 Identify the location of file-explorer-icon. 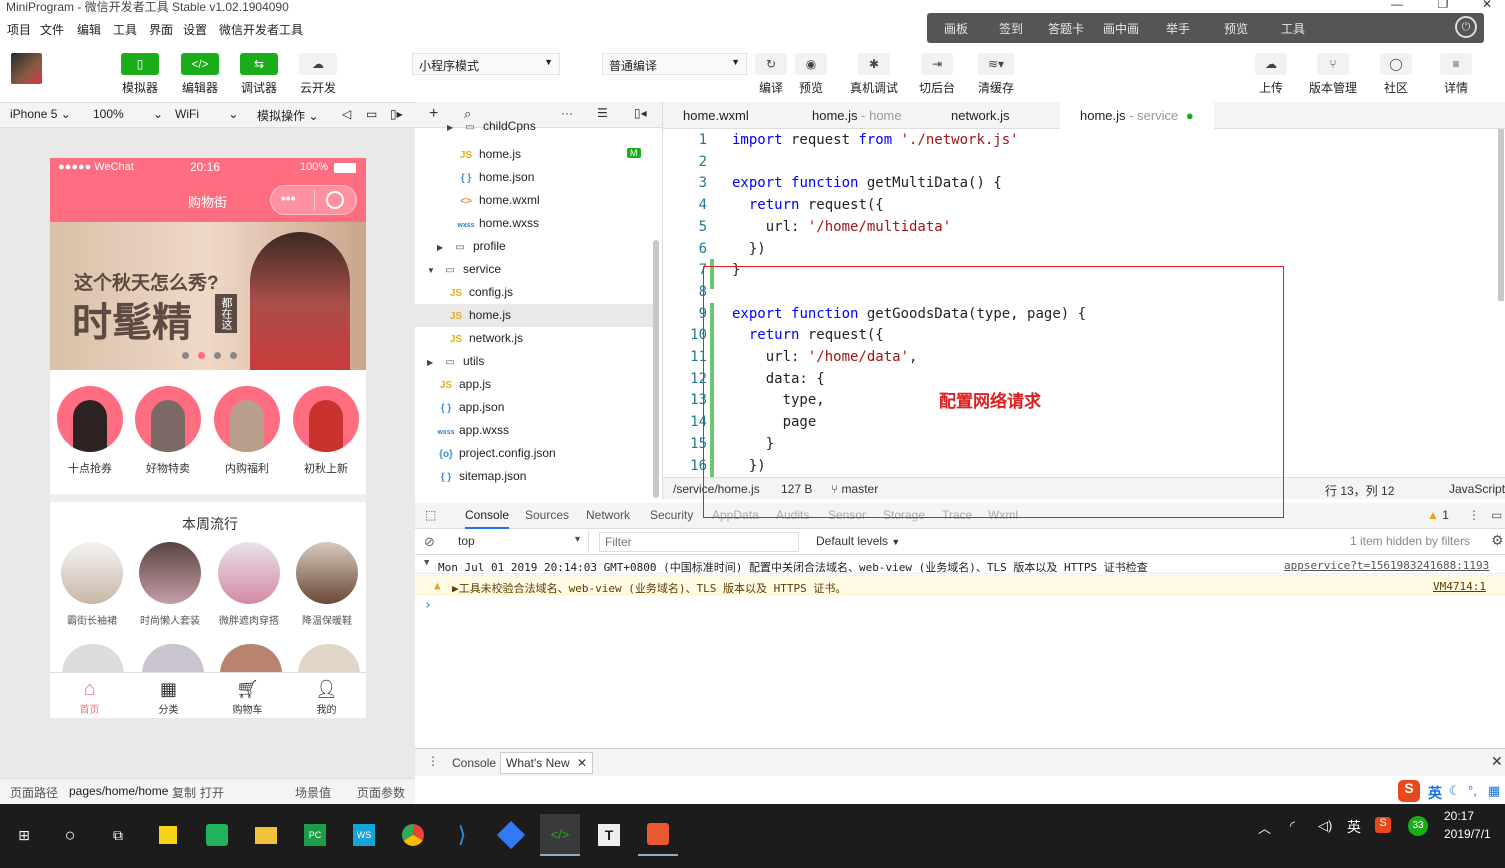
(266, 835).